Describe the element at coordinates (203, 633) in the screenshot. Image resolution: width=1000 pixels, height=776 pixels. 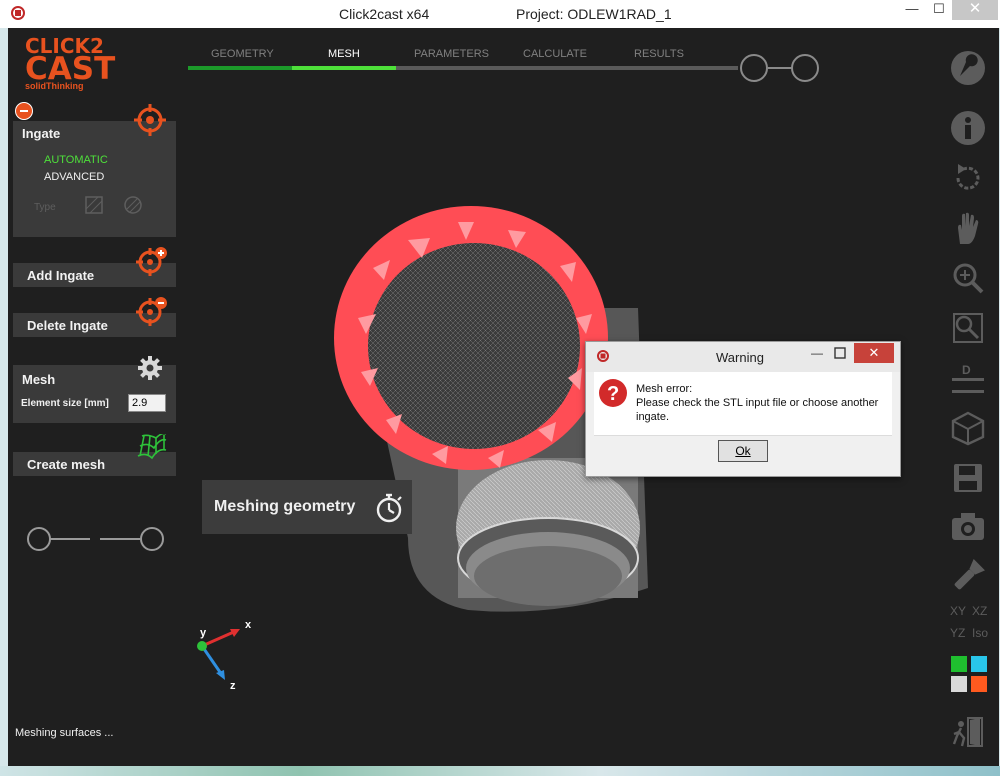
I see `axis-y-label: y` at that location.